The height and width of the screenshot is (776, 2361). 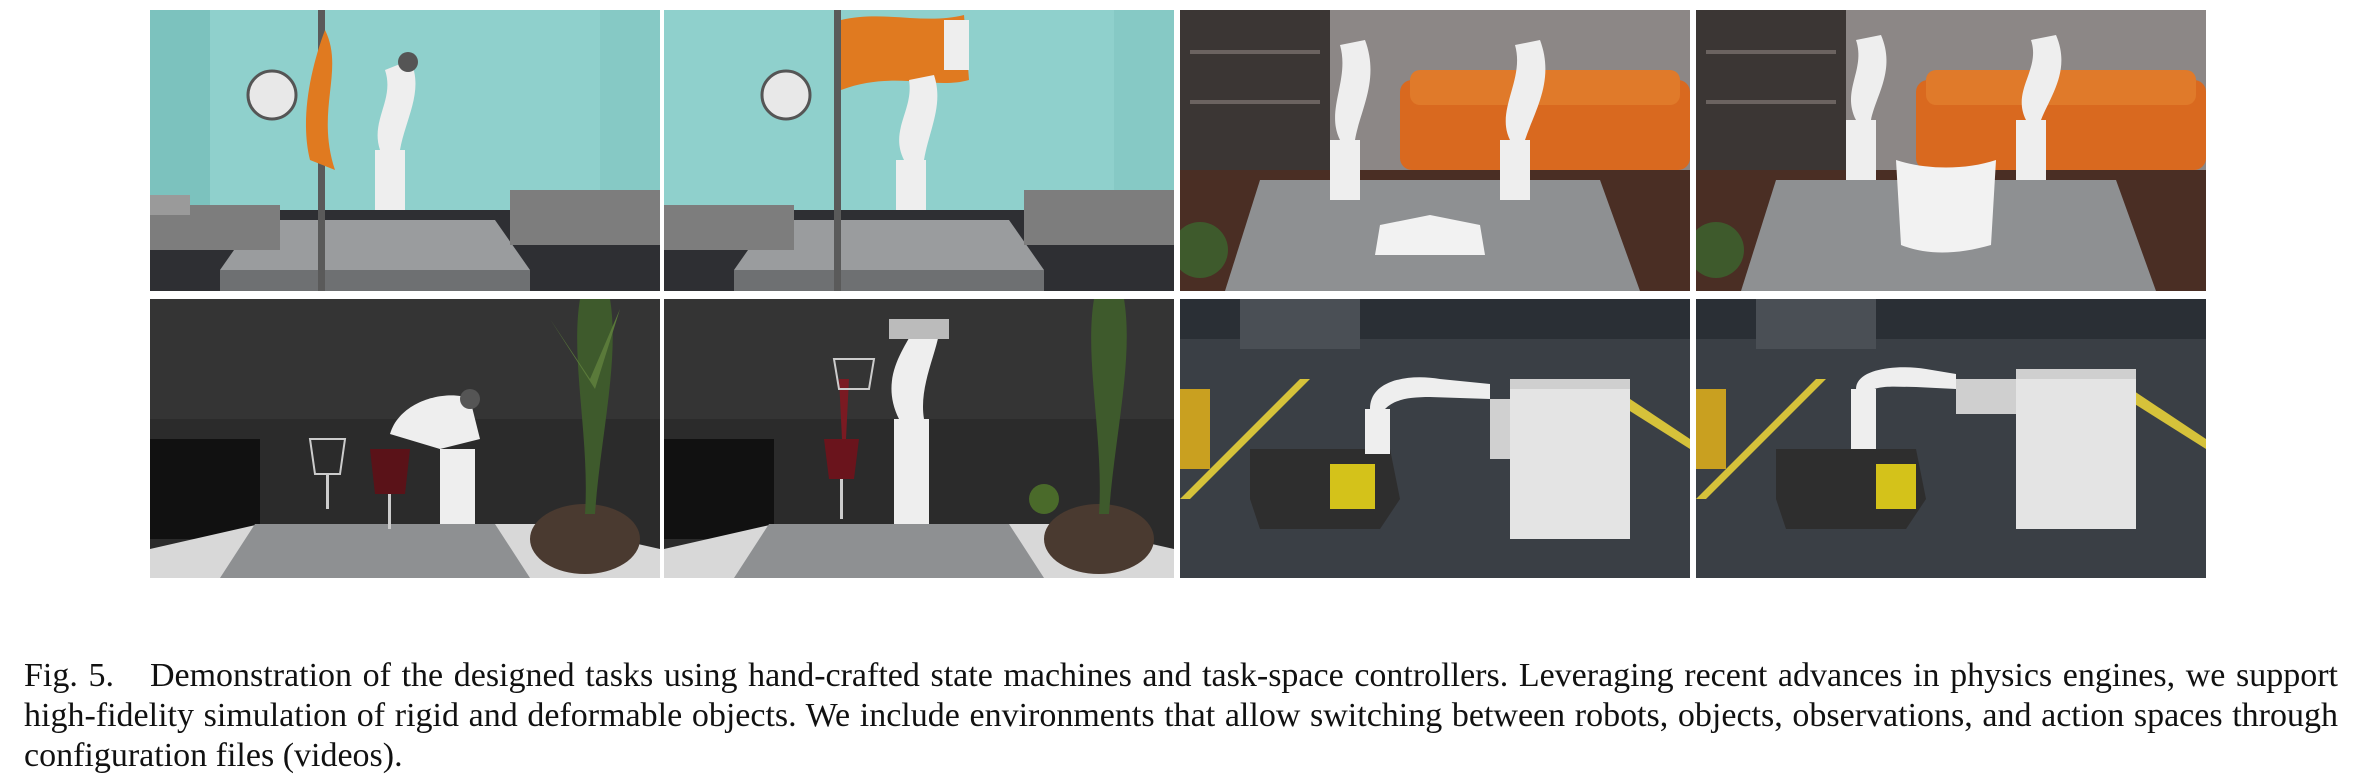 What do you see at coordinates (919, 438) in the screenshot?
I see `panel-wine-pouring` at bounding box center [919, 438].